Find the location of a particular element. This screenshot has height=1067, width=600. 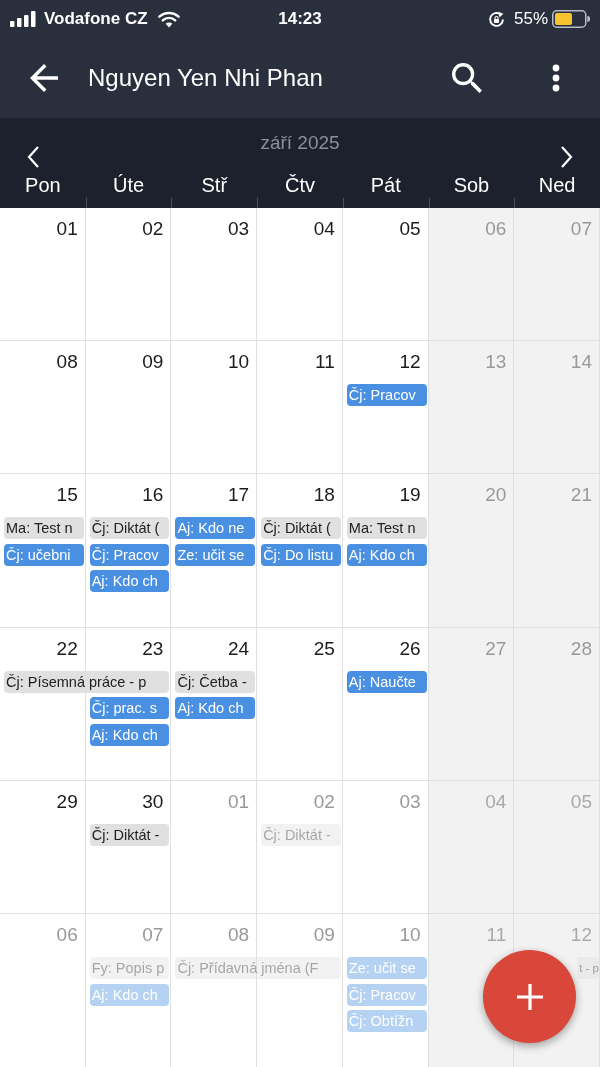

day-number: 15 is located at coordinates (67, 495).